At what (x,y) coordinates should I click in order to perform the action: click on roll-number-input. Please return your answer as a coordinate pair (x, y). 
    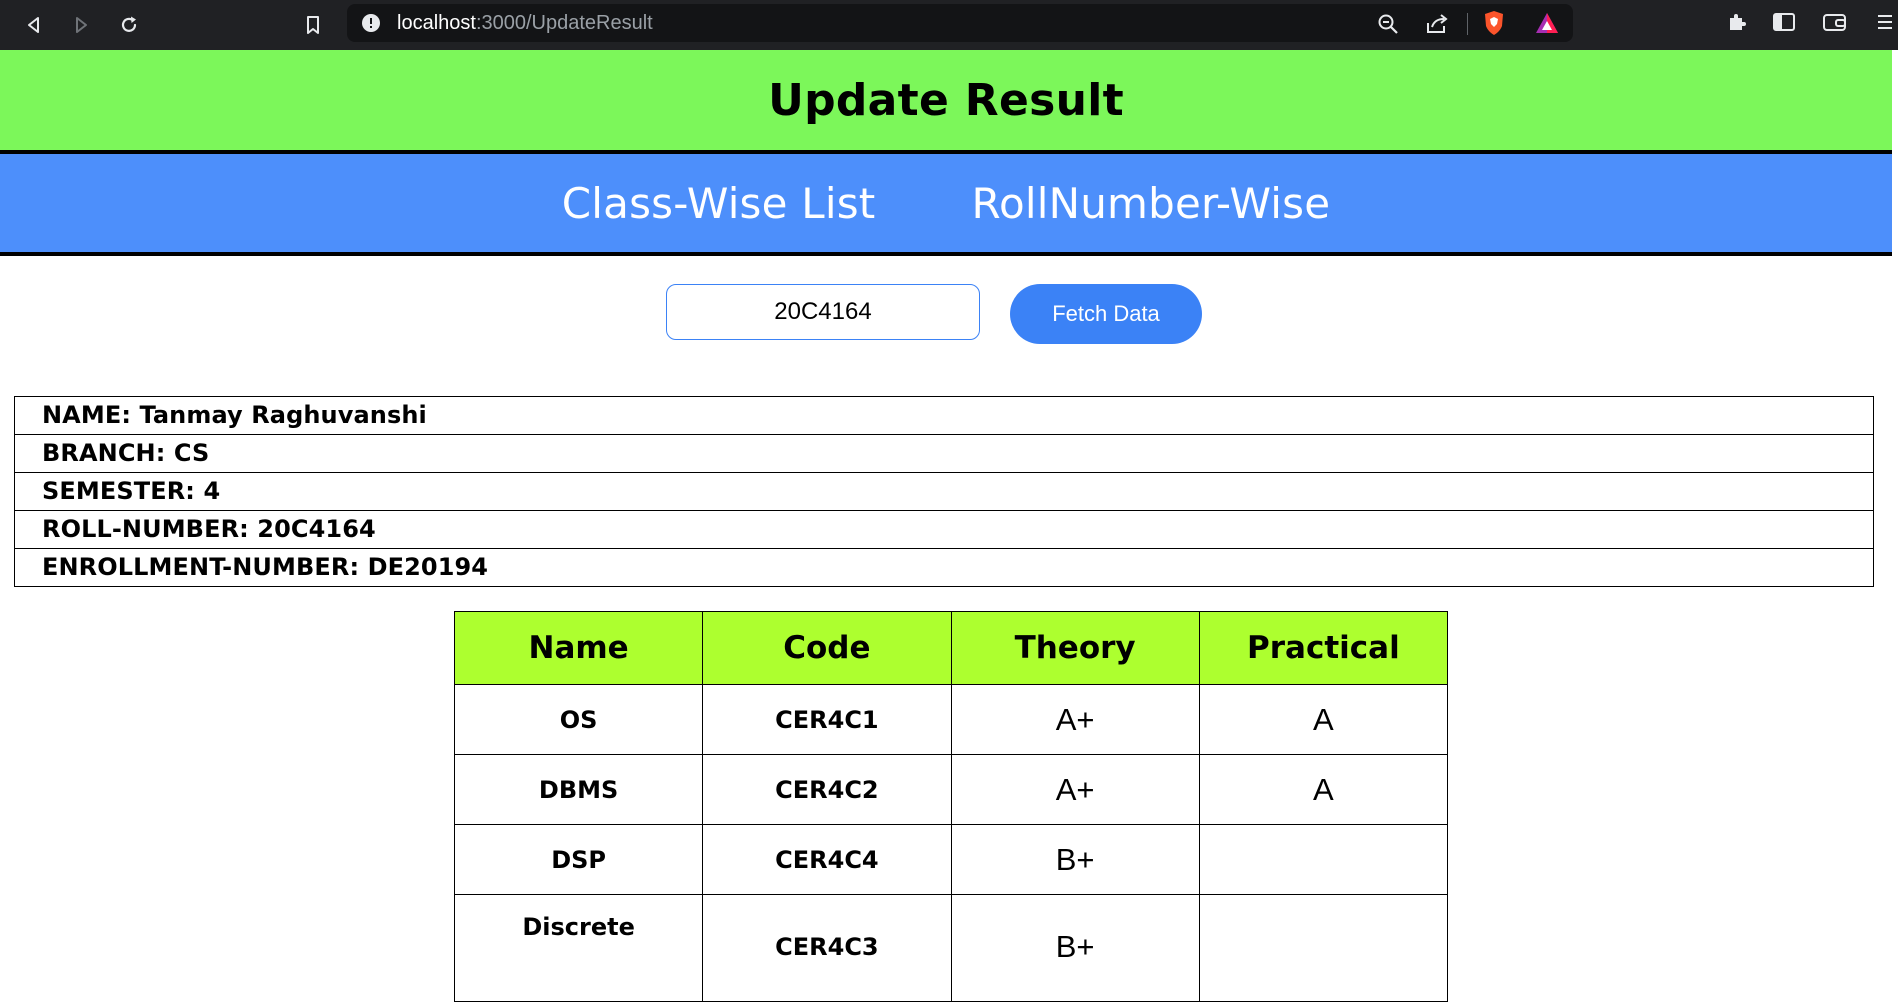
    Looking at the image, I should click on (823, 312).